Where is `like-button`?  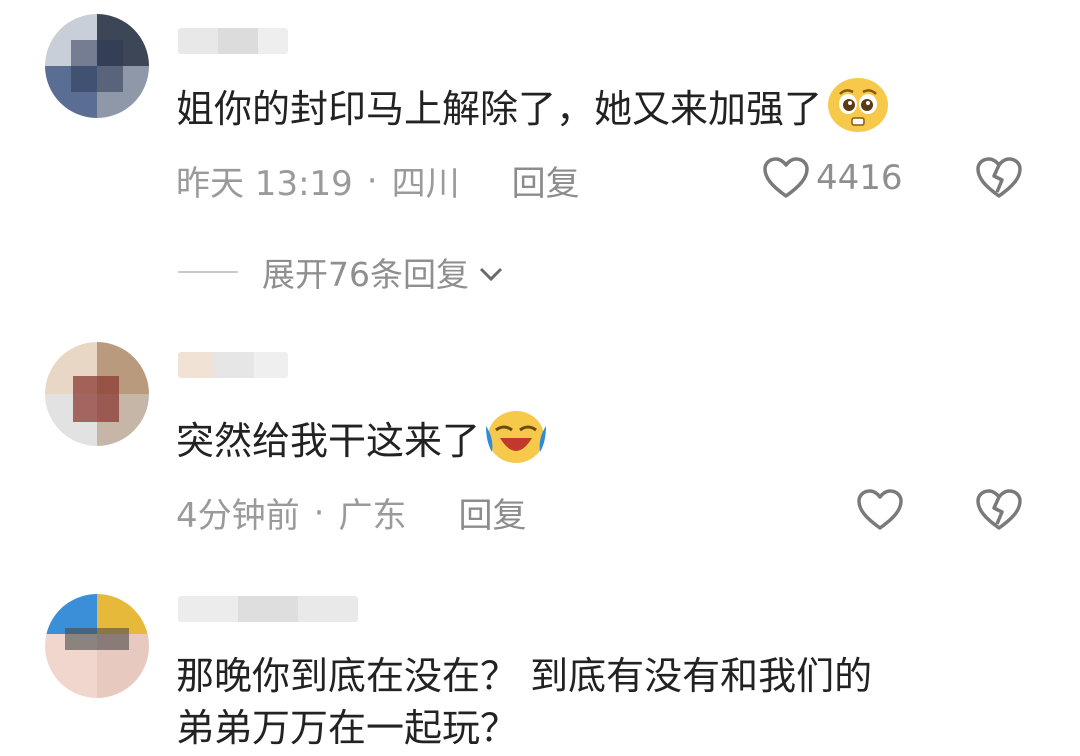
like-button is located at coordinates (880, 510).